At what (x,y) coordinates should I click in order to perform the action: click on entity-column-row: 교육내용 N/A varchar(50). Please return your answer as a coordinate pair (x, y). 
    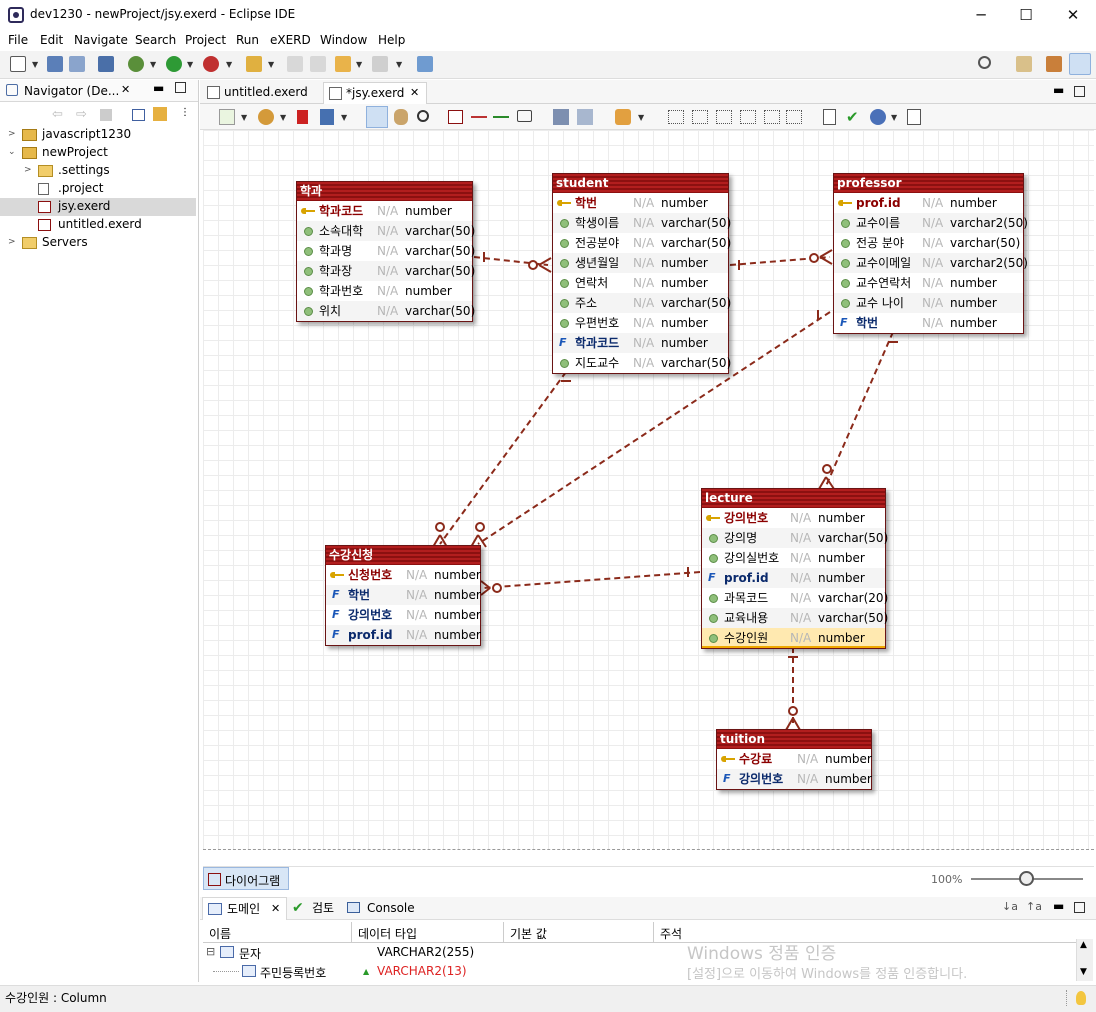
    Looking at the image, I should click on (795, 618).